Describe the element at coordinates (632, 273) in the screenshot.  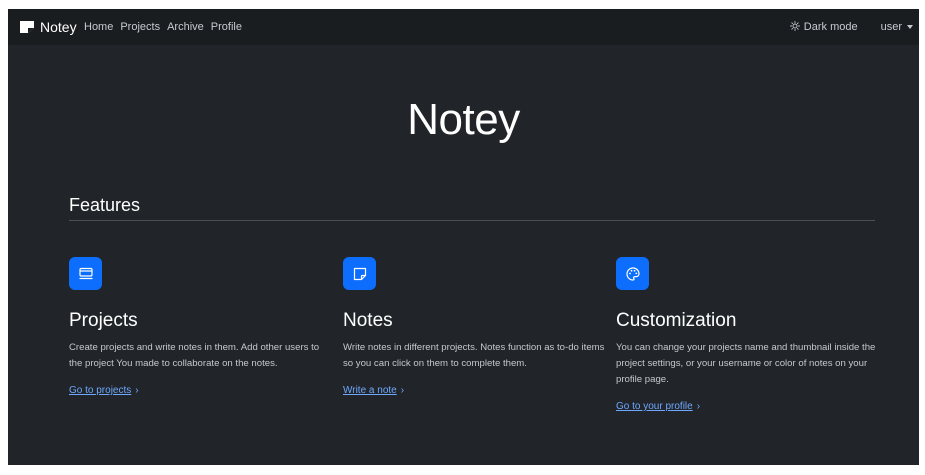
I see `palette-icon` at that location.